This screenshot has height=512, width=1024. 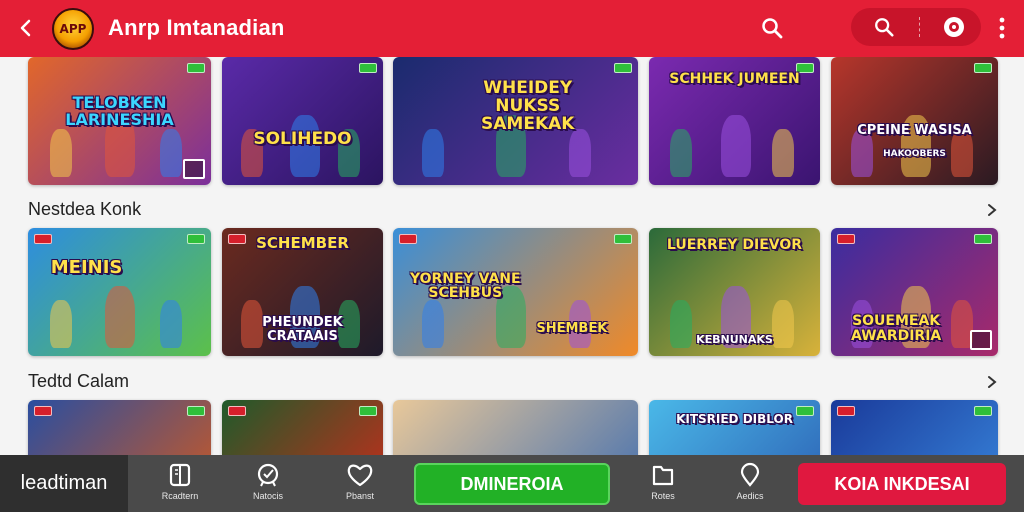 What do you see at coordinates (465, 286) in the screenshot?
I see `card-title: YORNEY VANE SCEHBUS` at bounding box center [465, 286].